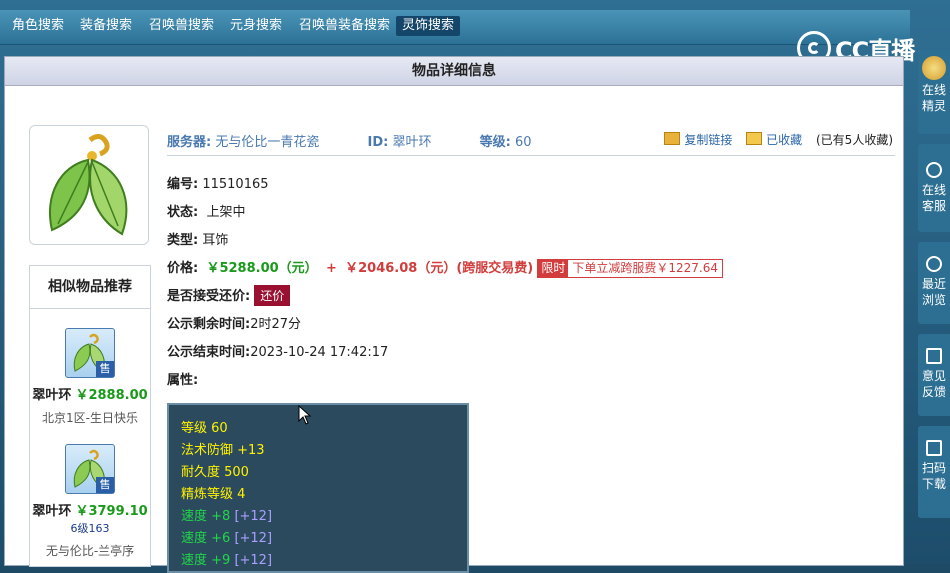 The width and height of the screenshot is (950, 573). I want to click on page-title: 物品详细信息, so click(454, 71).